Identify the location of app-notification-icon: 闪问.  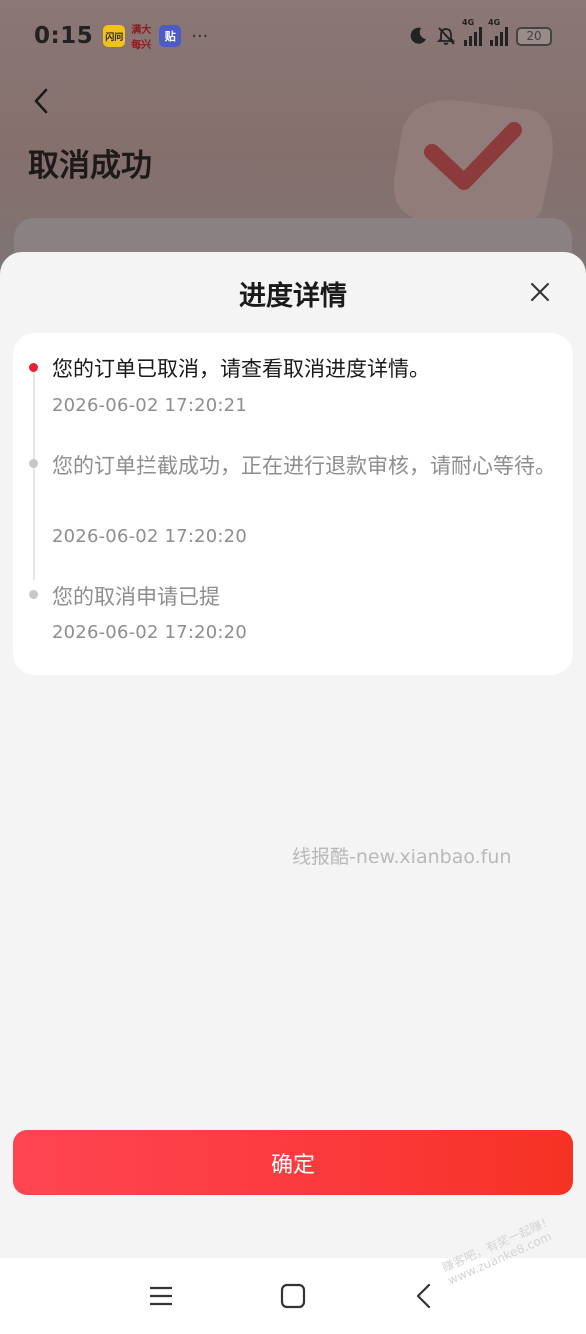
(114, 36).